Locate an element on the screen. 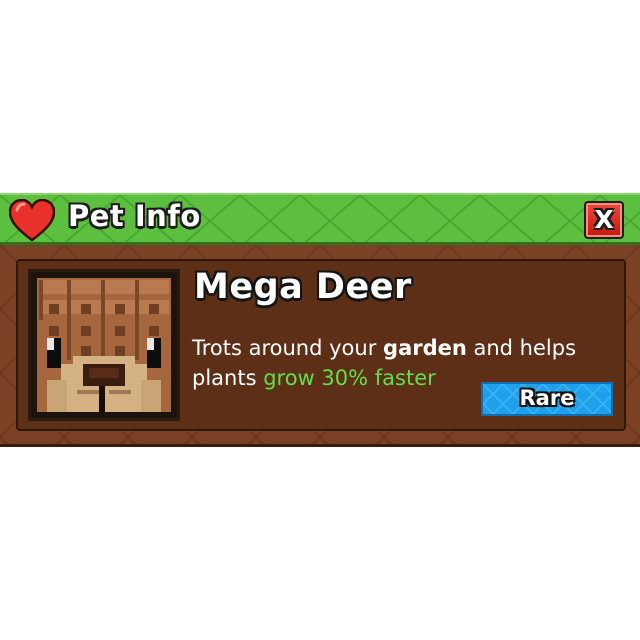 This screenshot has width=640, height=640. heart-icon is located at coordinates (32, 220).